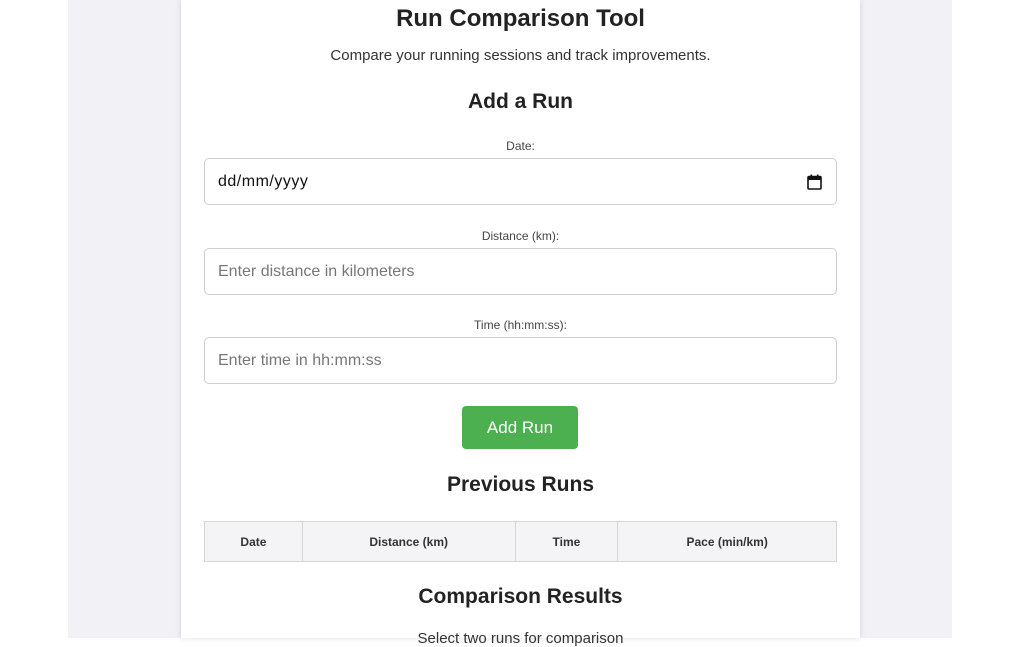 The width and height of the screenshot is (1020, 647). I want to click on column-header-distance: Distance (km), so click(408, 541).